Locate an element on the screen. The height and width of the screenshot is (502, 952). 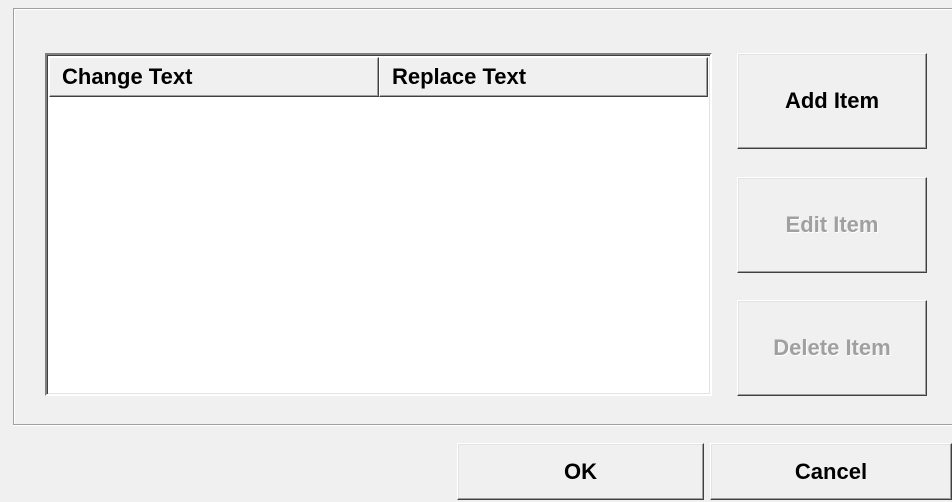
column-header-change-text: Change Text is located at coordinates (214, 77).